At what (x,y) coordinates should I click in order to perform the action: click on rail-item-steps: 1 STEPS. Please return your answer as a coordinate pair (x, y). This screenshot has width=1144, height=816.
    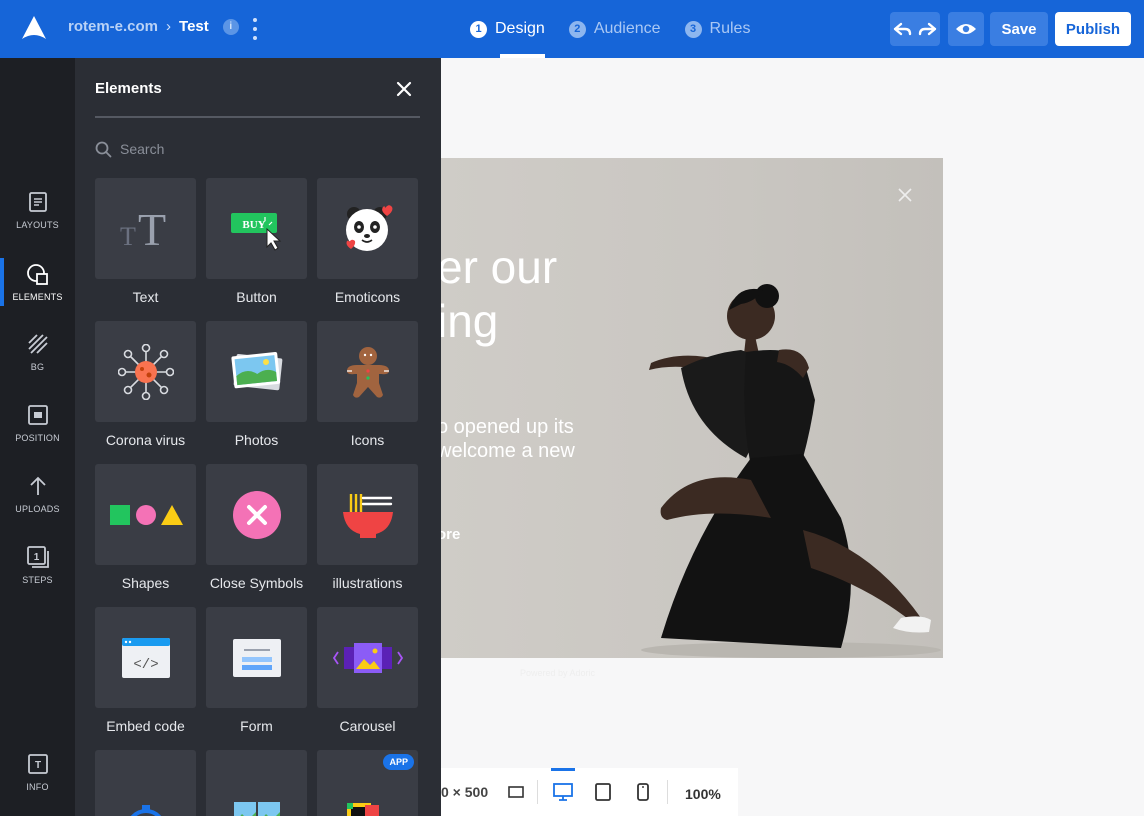
    Looking at the image, I should click on (37, 575).